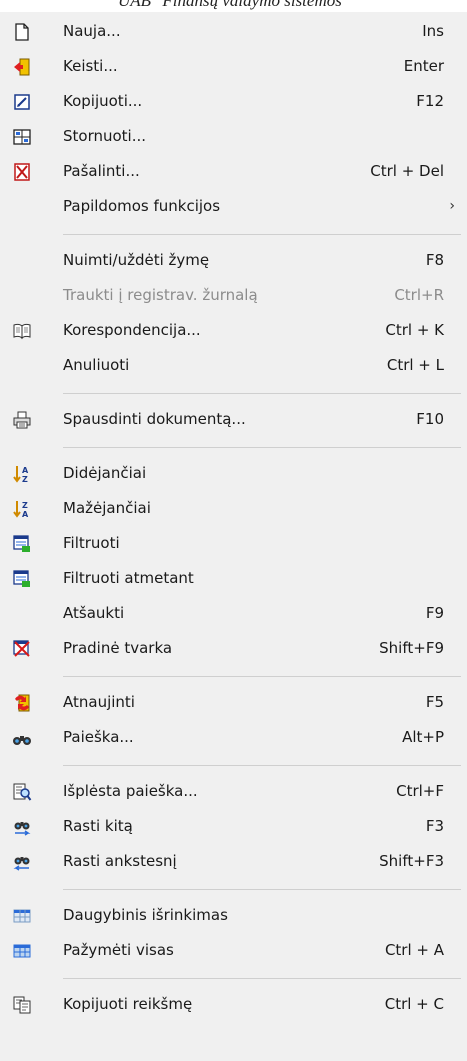 The width and height of the screenshot is (467, 1061). Describe the element at coordinates (160, 295) in the screenshot. I see `menu-item-label: Traukti į registrav. žurnalą` at that location.